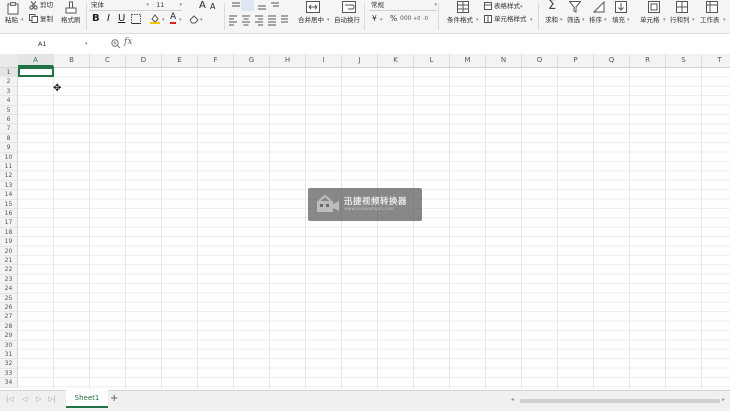  What do you see at coordinates (360, 60) in the screenshot?
I see `column-header-j: J` at bounding box center [360, 60].